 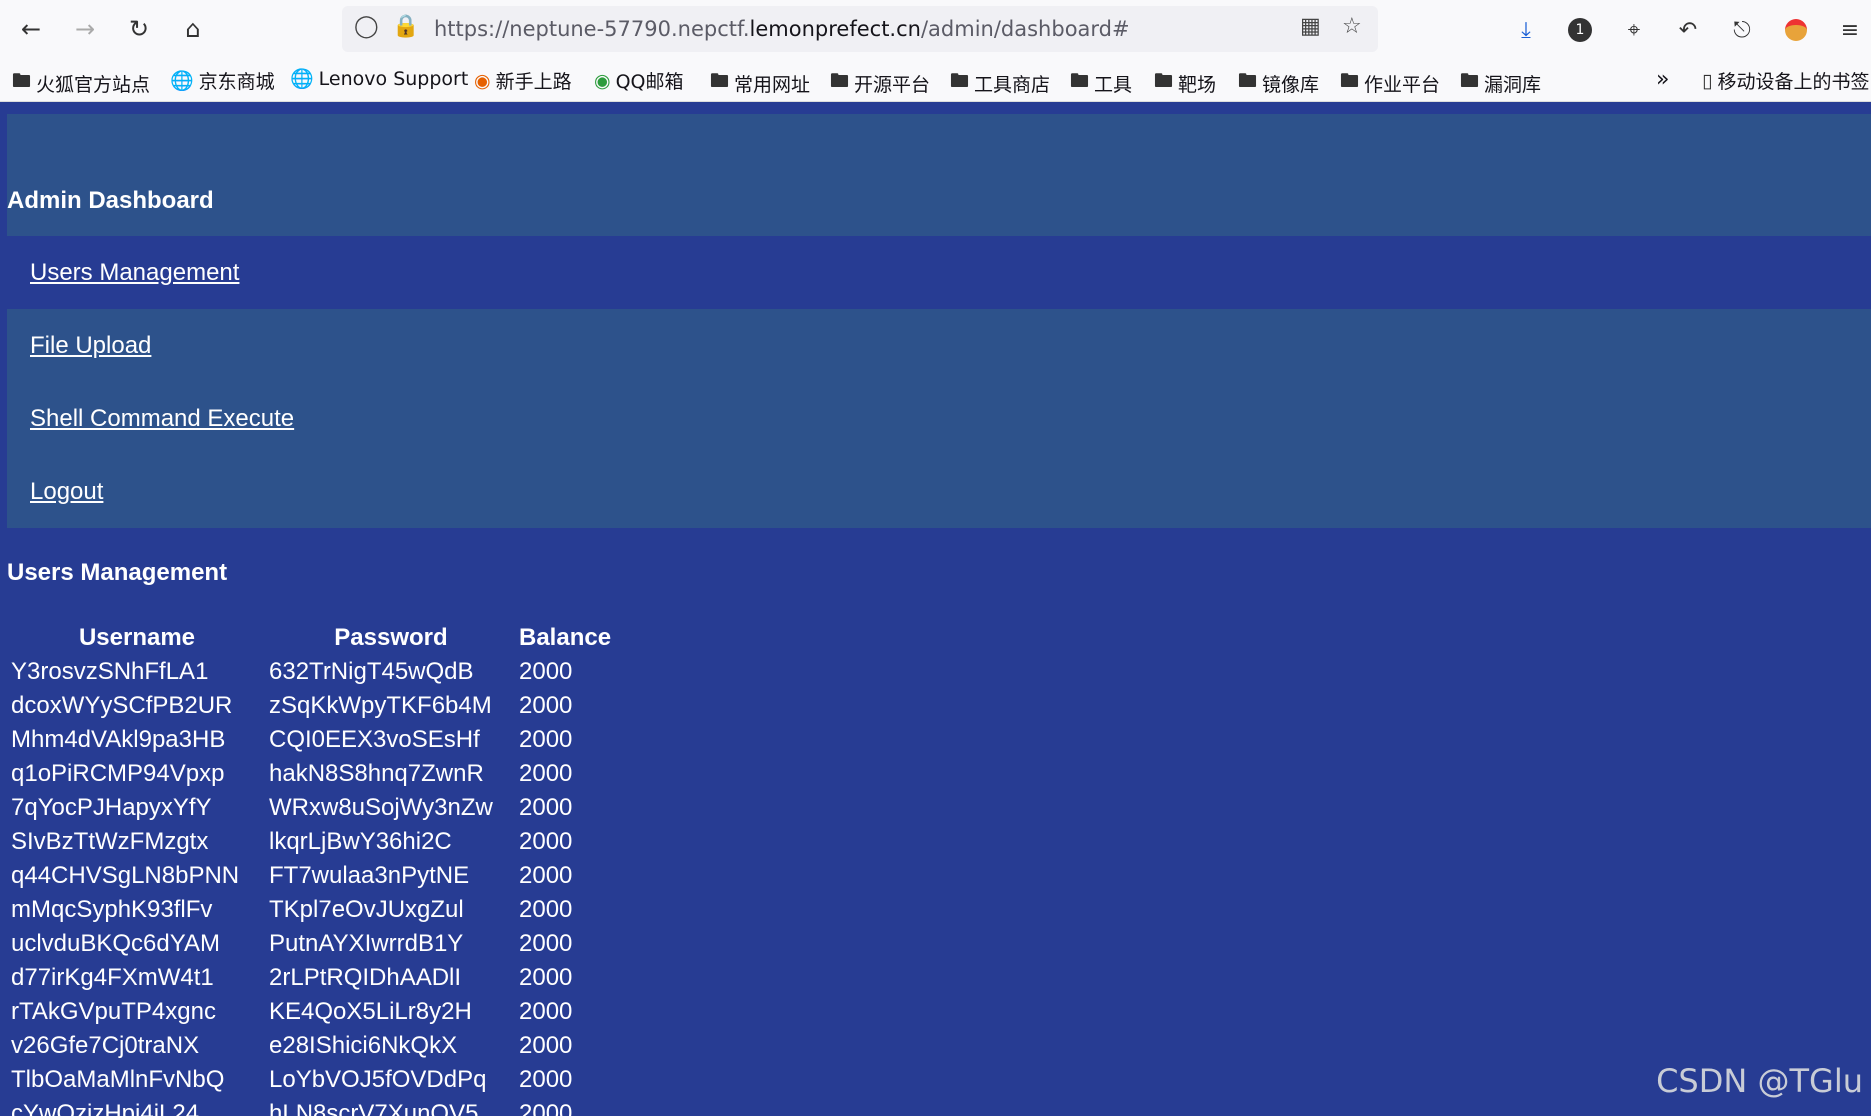 I want to click on bookmark-folder-vulns: 🖿 漏洞库, so click(x=1500, y=83).